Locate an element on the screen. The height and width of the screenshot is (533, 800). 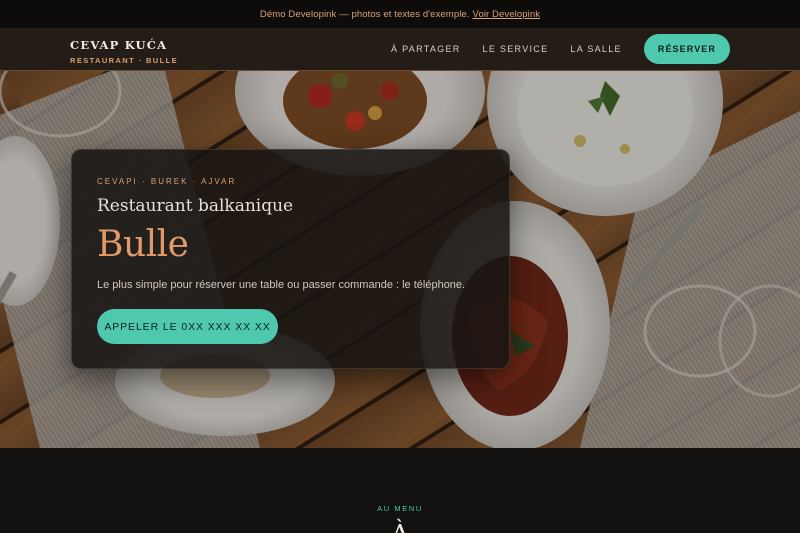
brand-subtitle: RESTAURANT · BULLE is located at coordinates (124, 60).